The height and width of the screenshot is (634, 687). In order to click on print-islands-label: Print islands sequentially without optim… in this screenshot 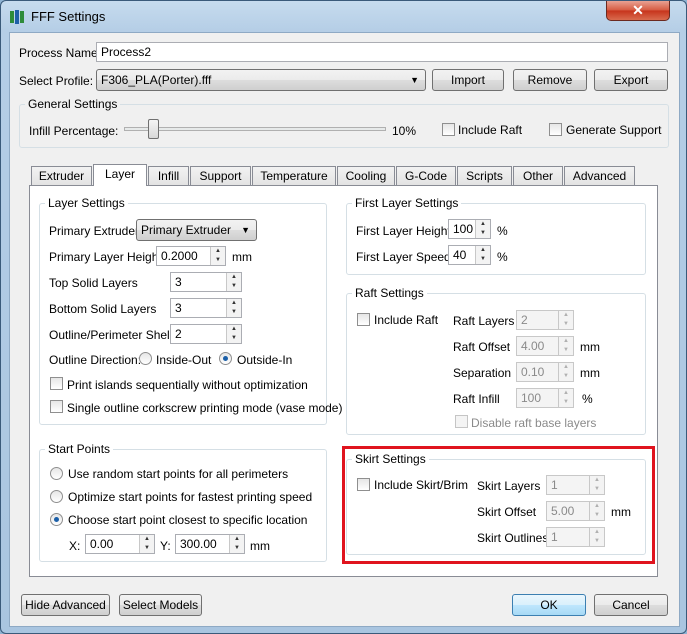, I will do `click(187, 385)`.